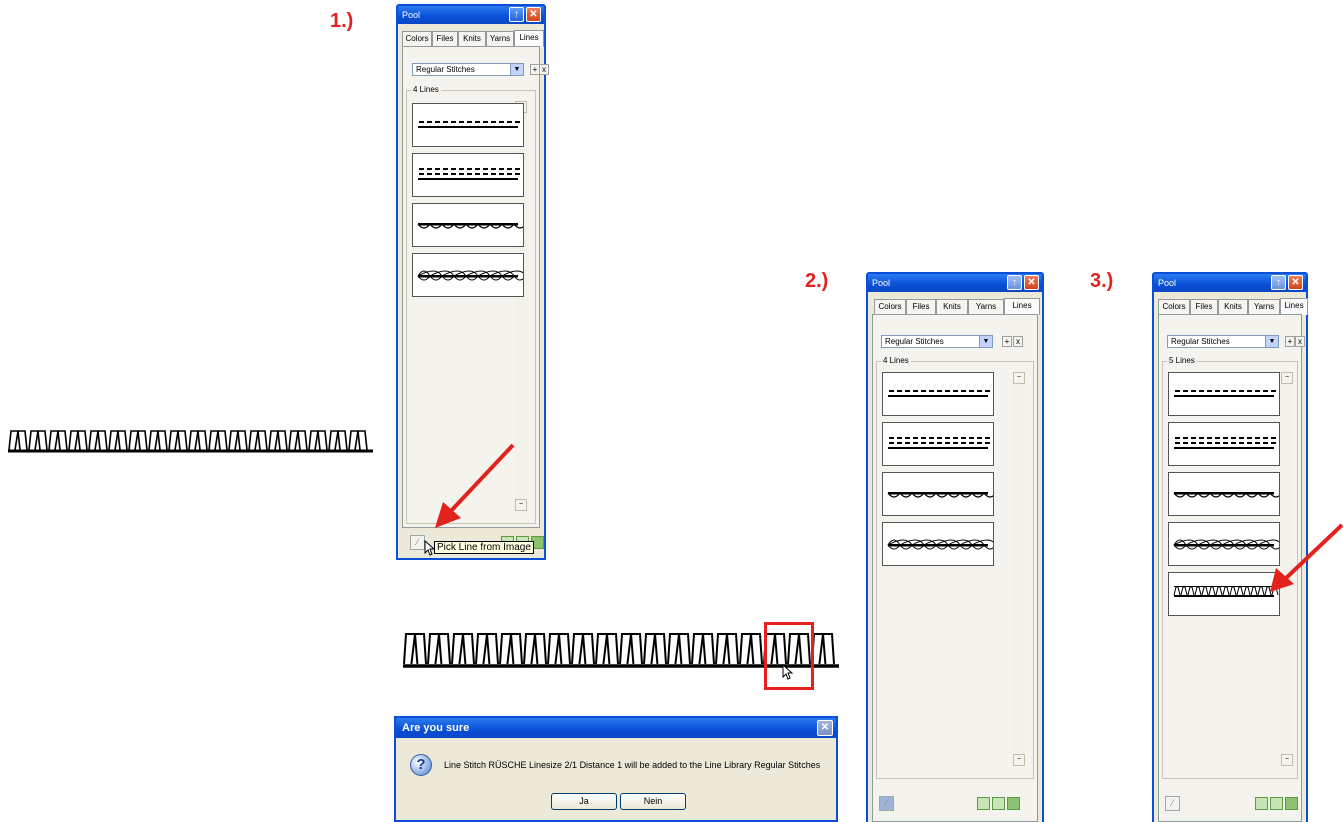  Describe the element at coordinates (190, 441) in the screenshot. I see `stitch-image-left` at that location.